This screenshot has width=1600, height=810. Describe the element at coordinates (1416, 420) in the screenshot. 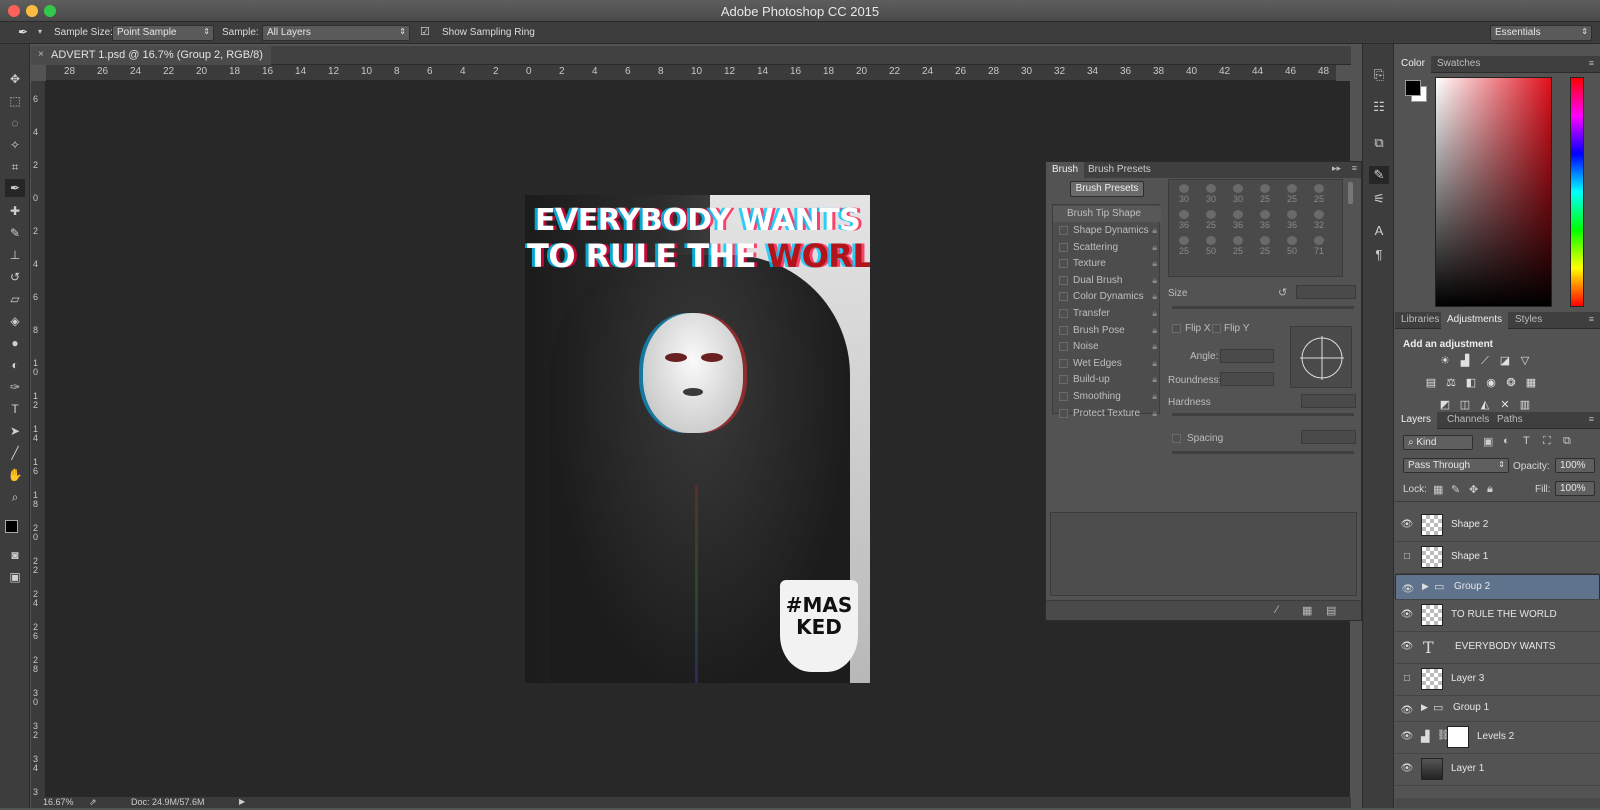

I see `tab-layers: Layers` at that location.